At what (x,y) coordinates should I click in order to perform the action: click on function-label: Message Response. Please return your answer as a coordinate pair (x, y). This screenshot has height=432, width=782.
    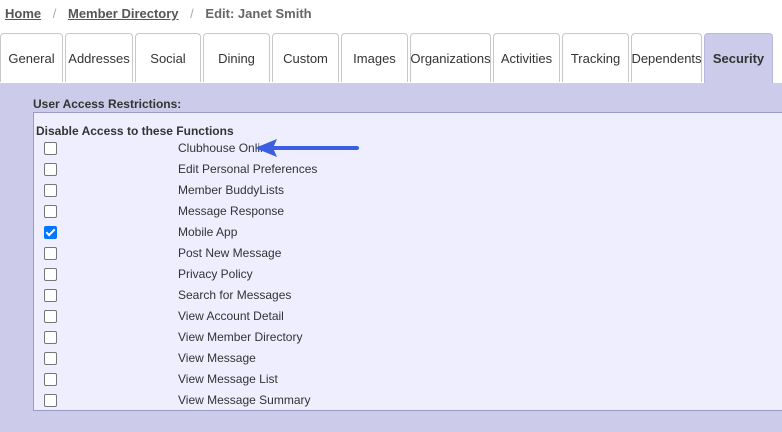
    Looking at the image, I should click on (231, 211).